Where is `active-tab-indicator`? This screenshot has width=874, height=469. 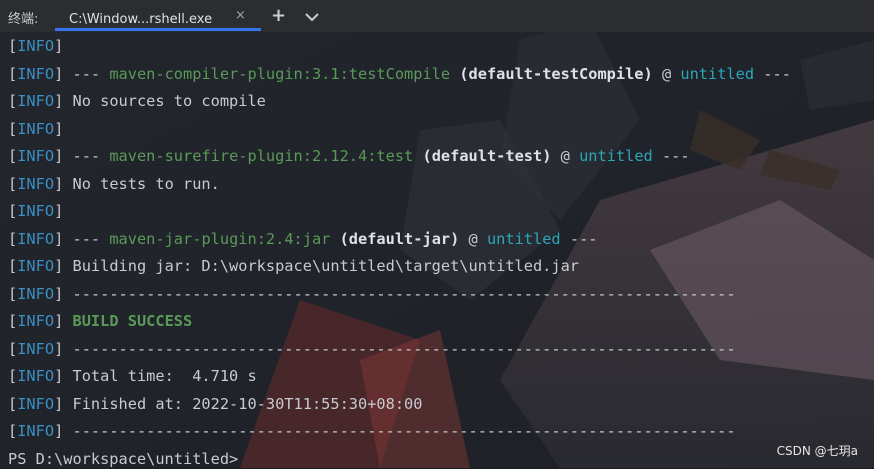
active-tab-indicator is located at coordinates (158, 29).